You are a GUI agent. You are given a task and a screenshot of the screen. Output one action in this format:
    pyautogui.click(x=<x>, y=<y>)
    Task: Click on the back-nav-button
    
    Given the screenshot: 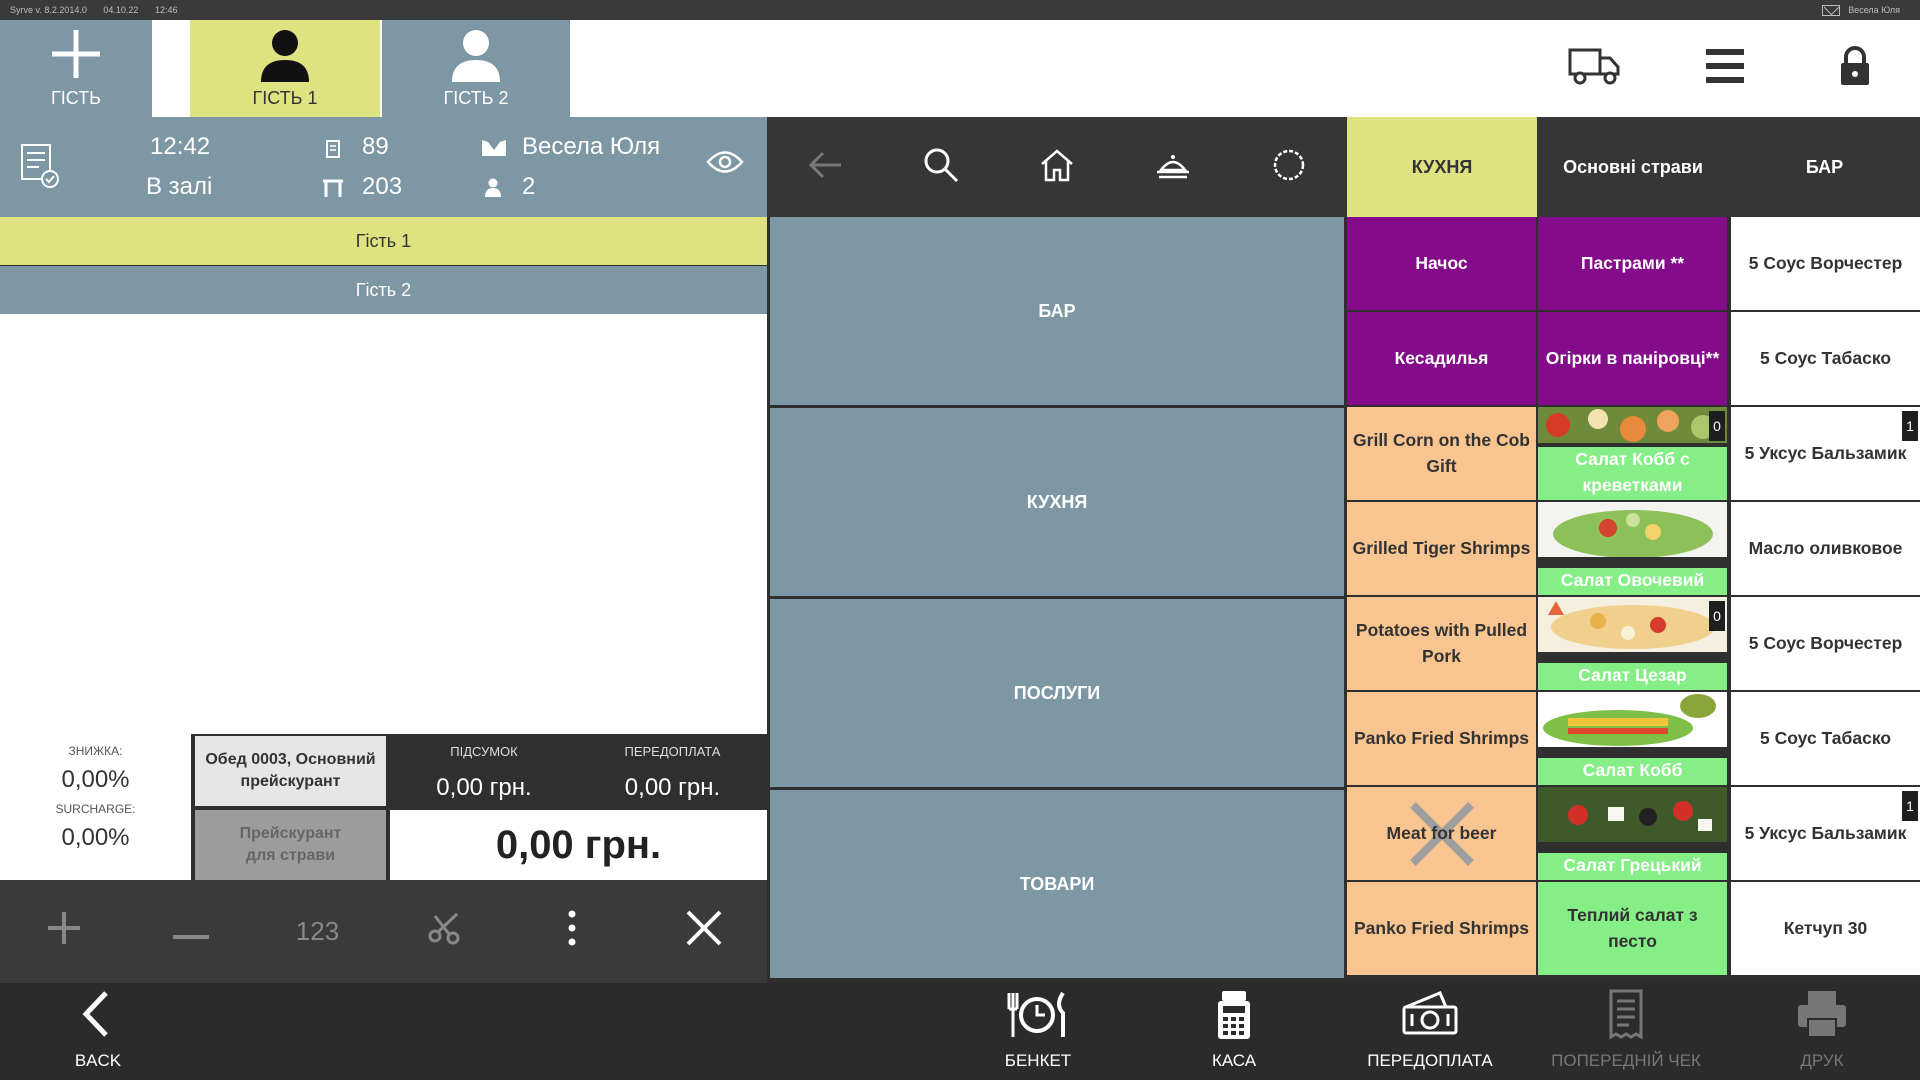 What is the action you would take?
    pyautogui.click(x=825, y=167)
    